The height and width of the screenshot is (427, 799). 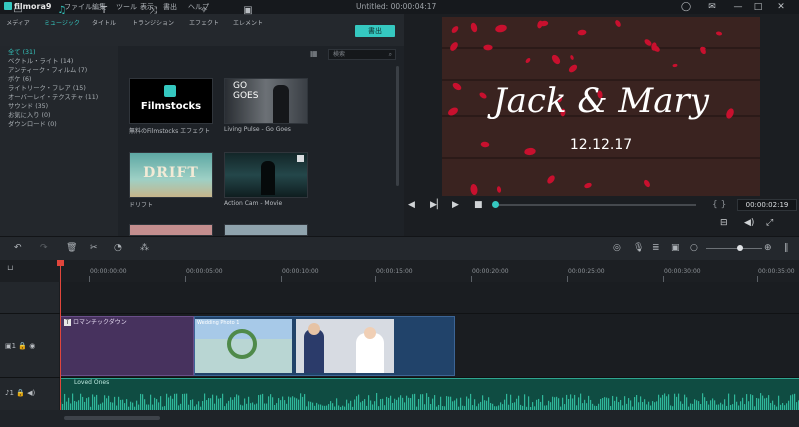 I want to click on category-item: アンティーク・フィルム (7), so click(x=47, y=69).